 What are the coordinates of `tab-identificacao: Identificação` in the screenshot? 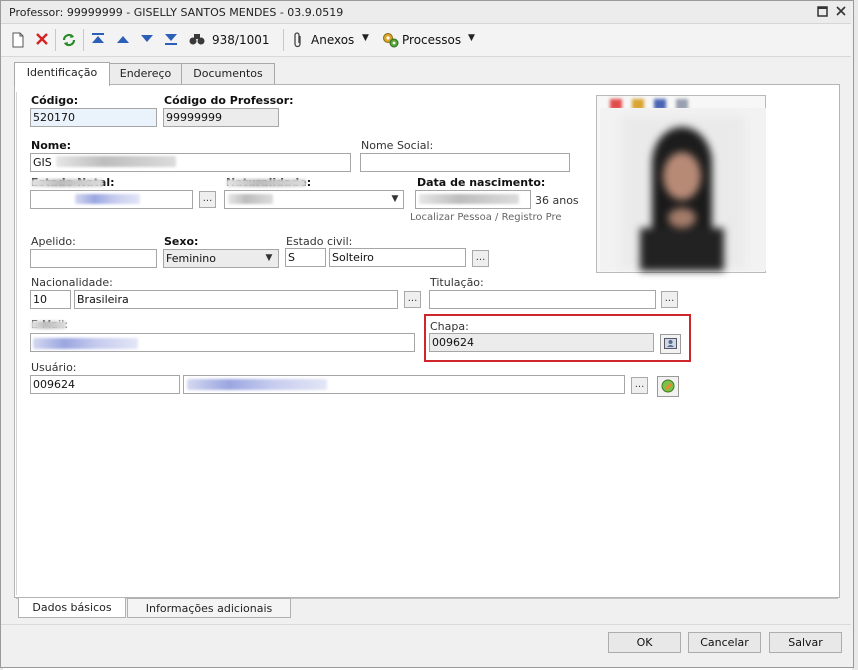 It's located at (62, 74).